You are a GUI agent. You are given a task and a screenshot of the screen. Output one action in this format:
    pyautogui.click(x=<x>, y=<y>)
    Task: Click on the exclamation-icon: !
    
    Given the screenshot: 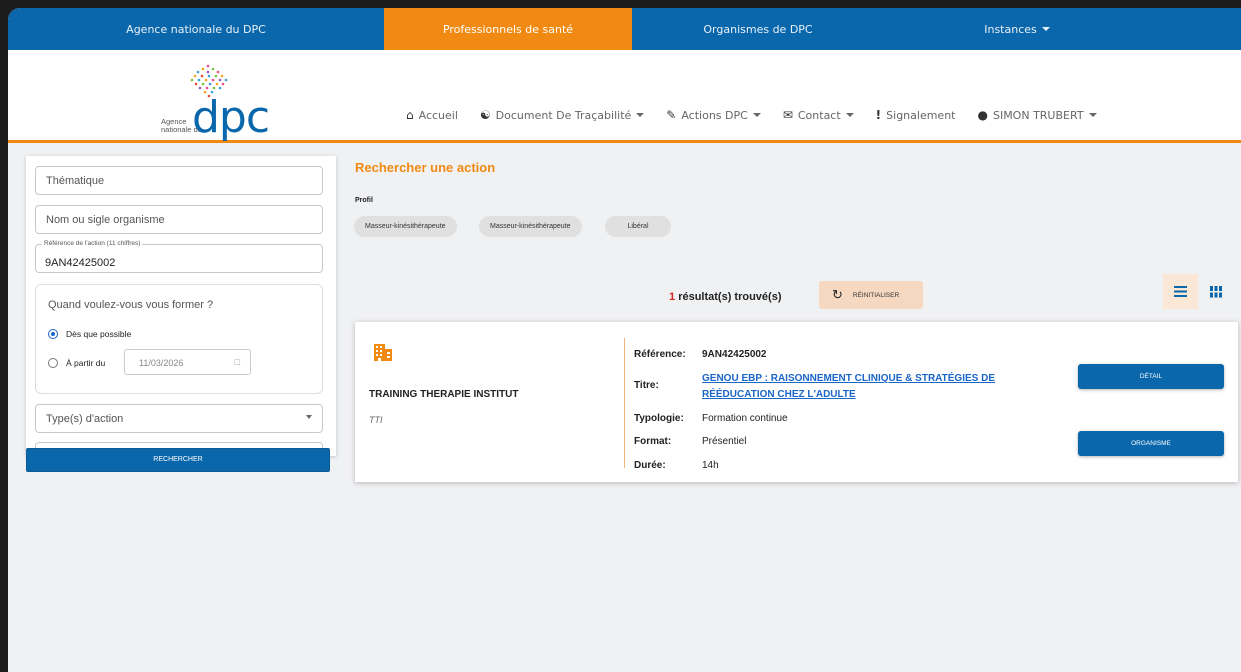 What is the action you would take?
    pyautogui.click(x=878, y=115)
    